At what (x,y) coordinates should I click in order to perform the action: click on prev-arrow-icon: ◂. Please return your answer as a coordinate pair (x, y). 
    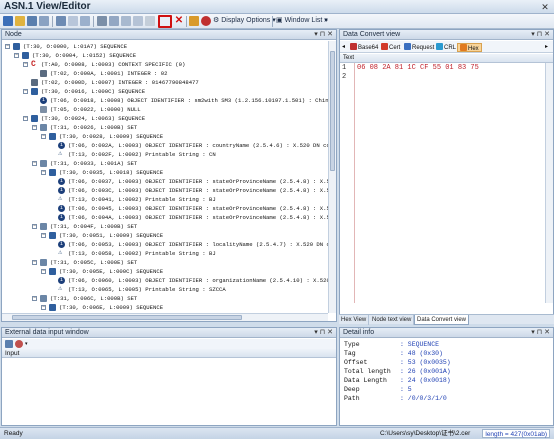
    Looking at the image, I should click on (343, 47).